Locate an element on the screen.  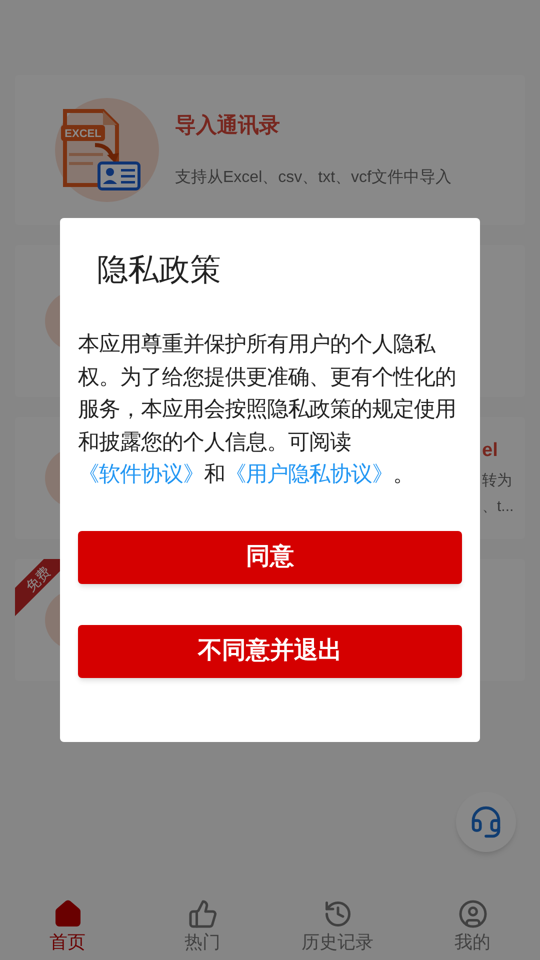
headset-icon is located at coordinates (486, 822).